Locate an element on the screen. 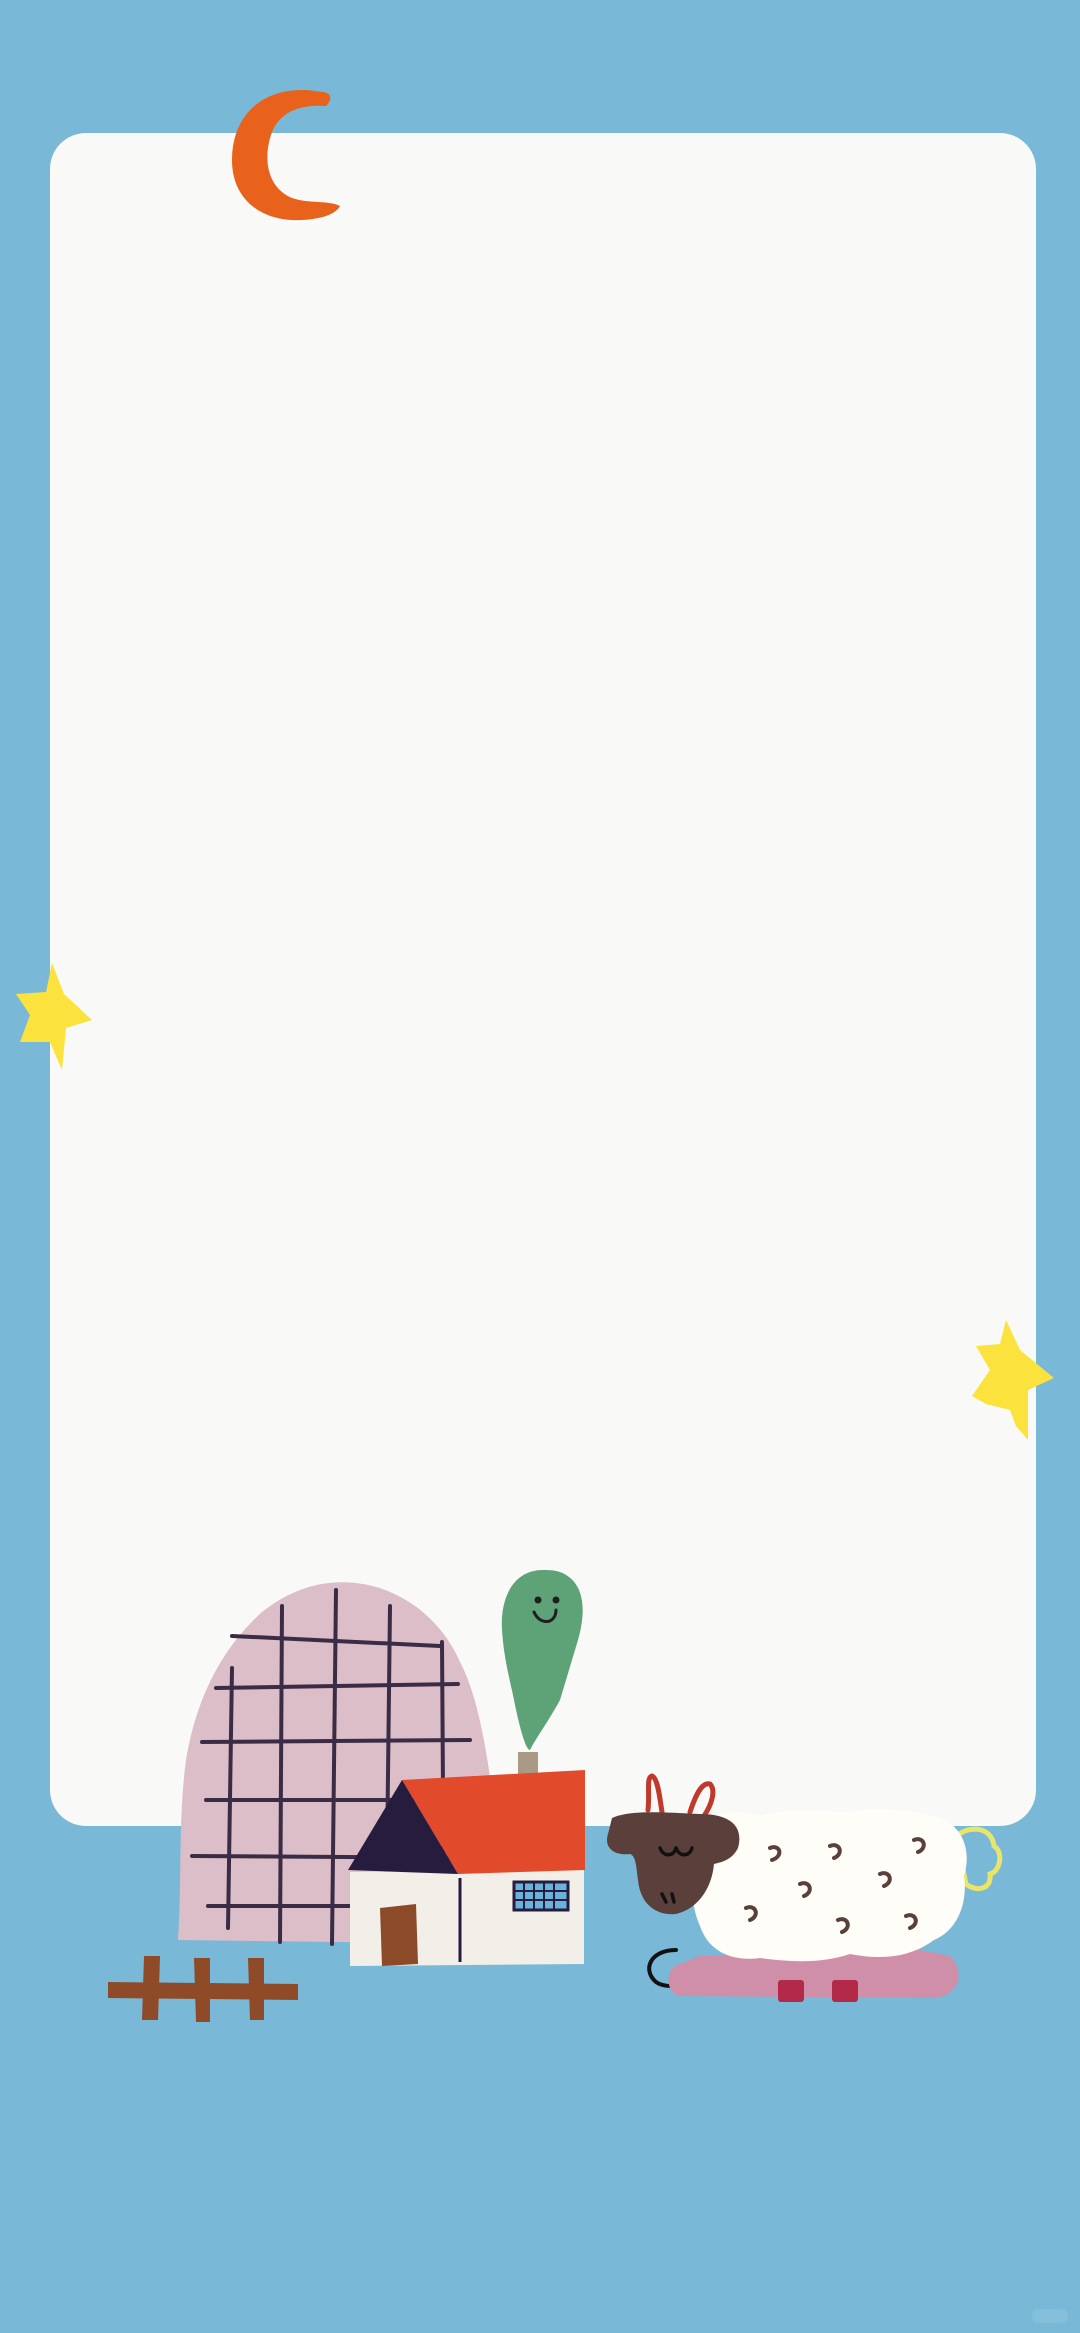 This screenshot has height=2333, width=1080. fence-icon is located at coordinates (203, 1989).